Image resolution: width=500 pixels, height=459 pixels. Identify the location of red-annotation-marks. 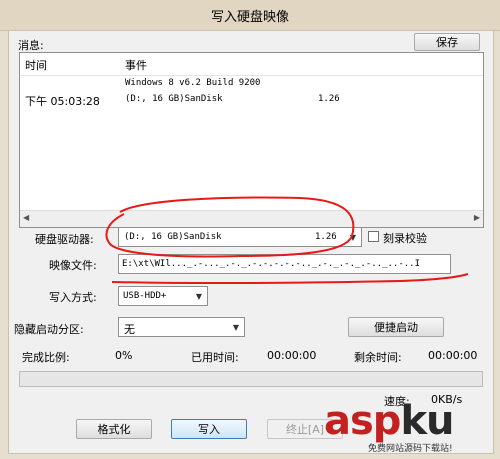
(287, 240).